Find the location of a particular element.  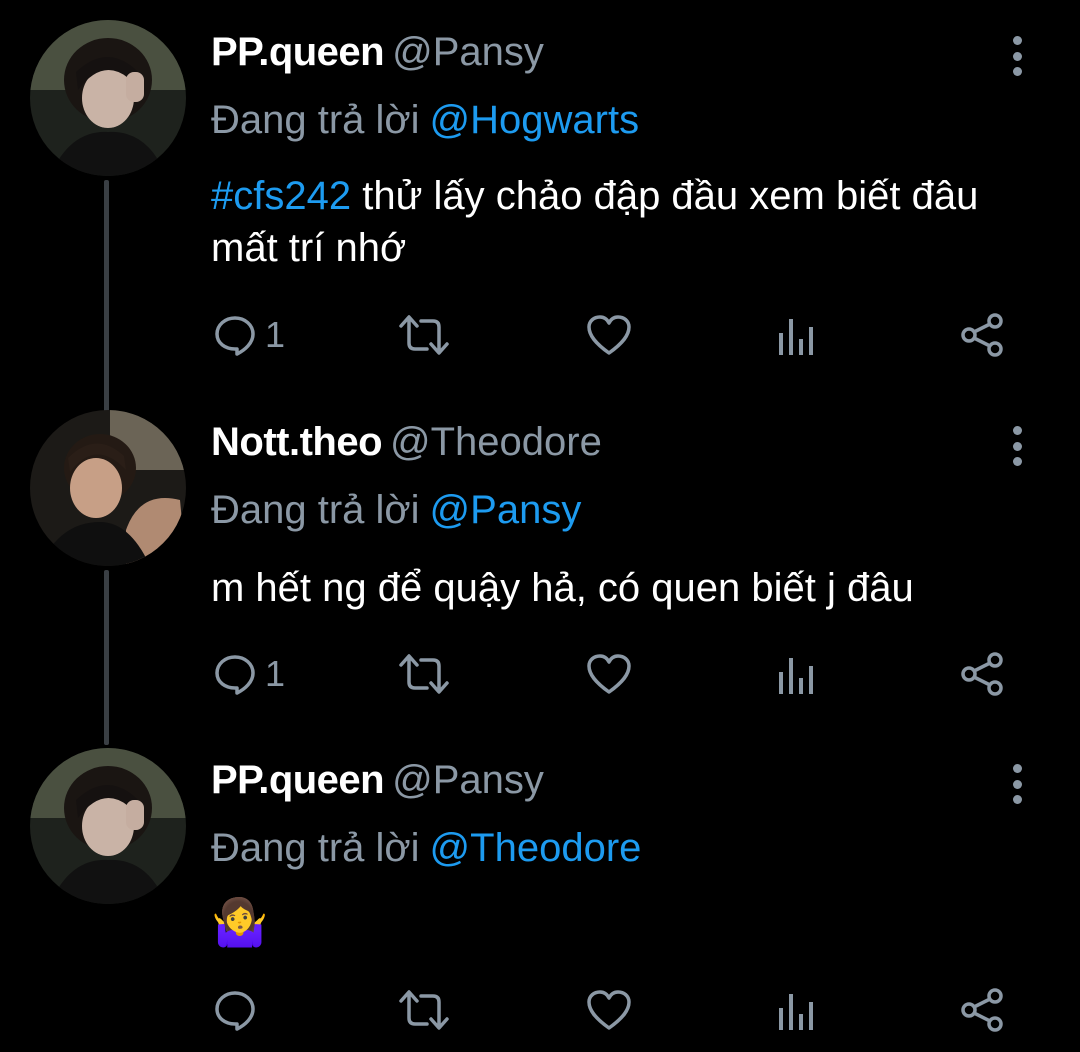

tweet-text: 🤷‍♀️ is located at coordinates (611, 923).